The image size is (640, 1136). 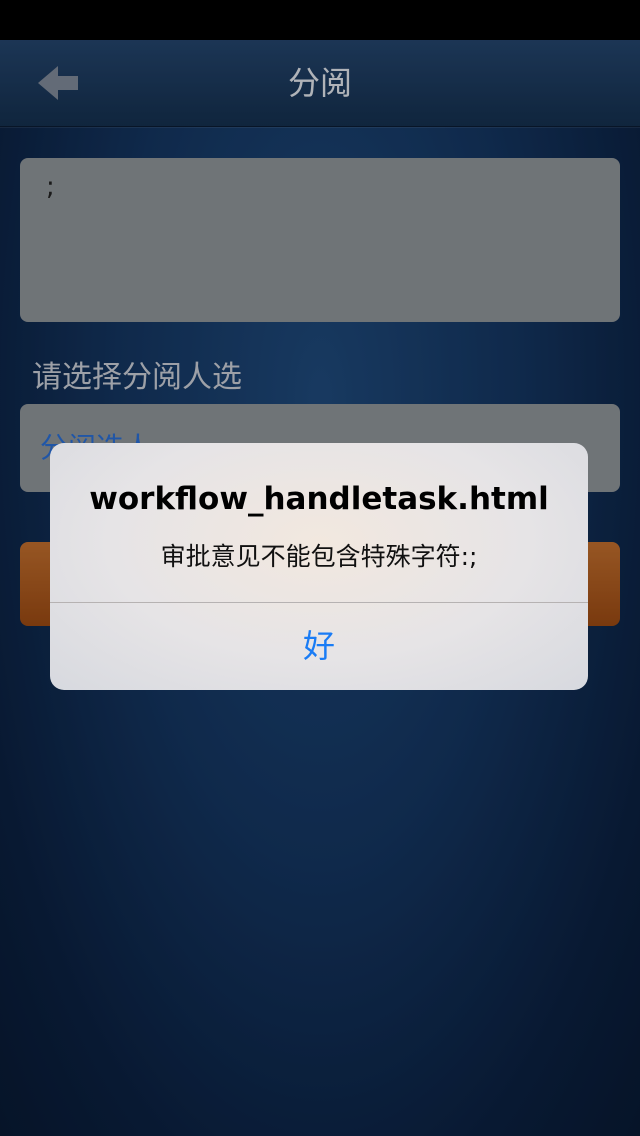 I want to click on alert-ok-button: 好, so click(x=319, y=646).